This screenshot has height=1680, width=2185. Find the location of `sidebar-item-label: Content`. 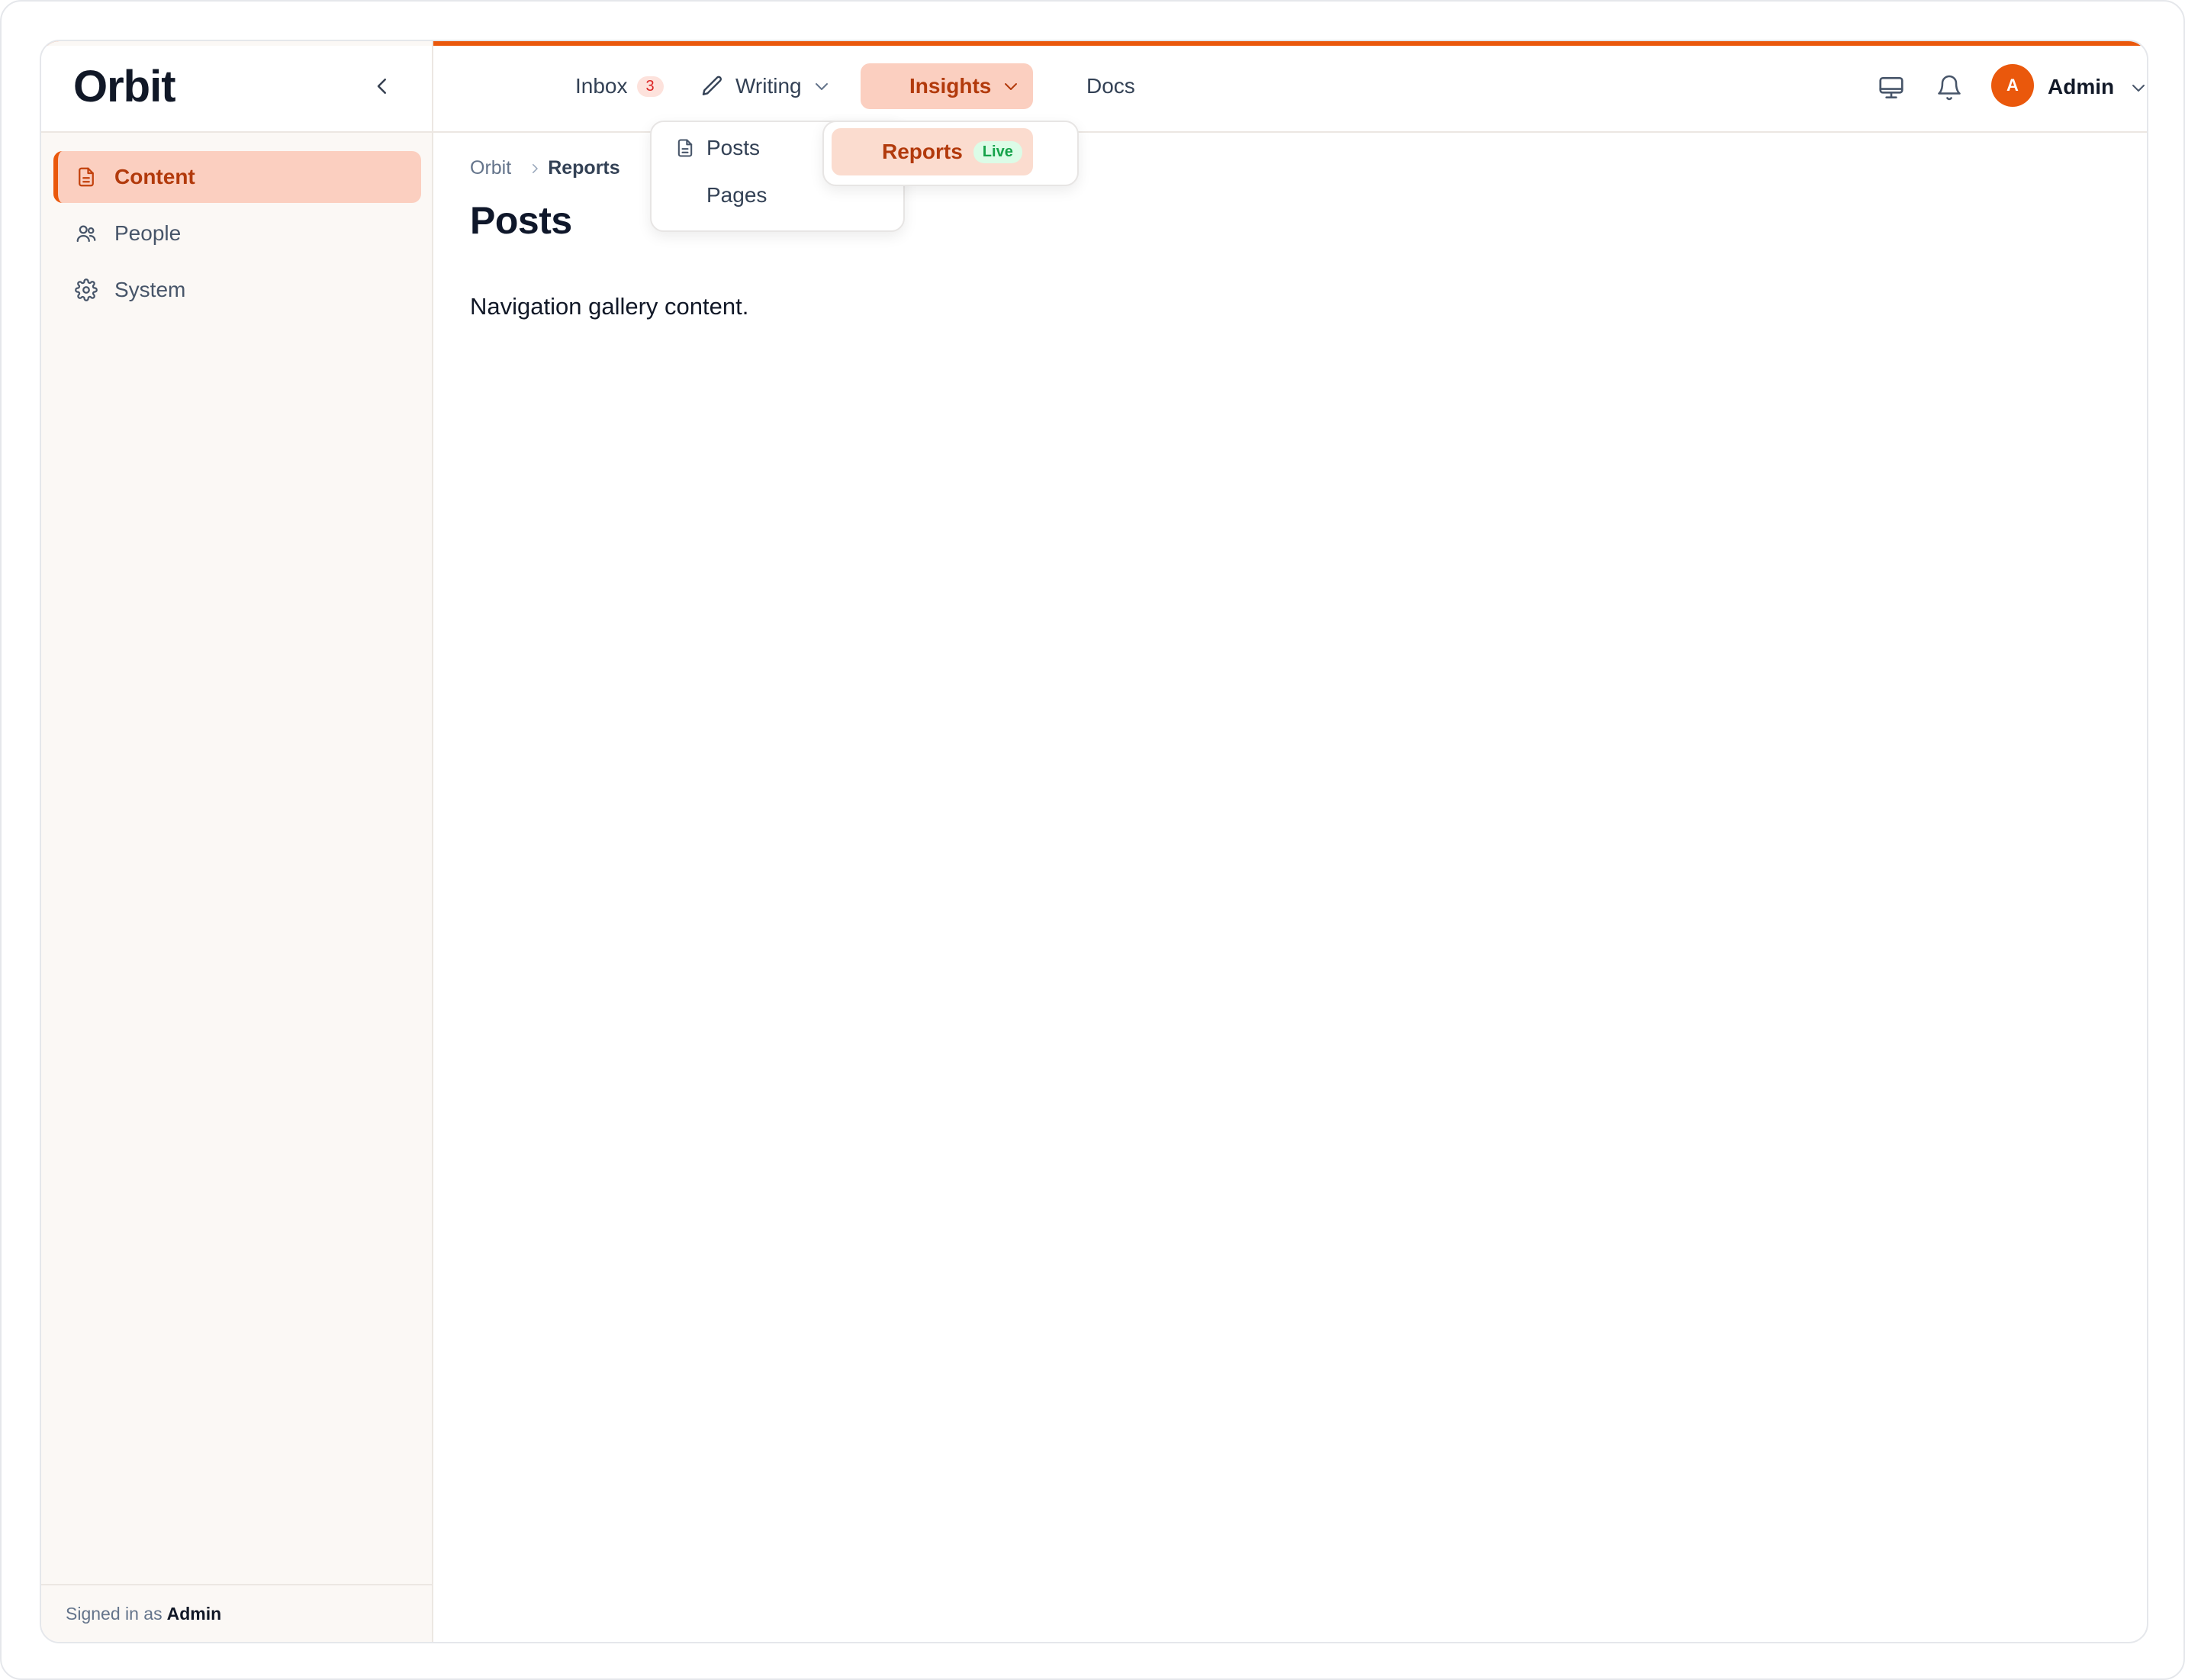

sidebar-item-label: Content is located at coordinates (154, 177).